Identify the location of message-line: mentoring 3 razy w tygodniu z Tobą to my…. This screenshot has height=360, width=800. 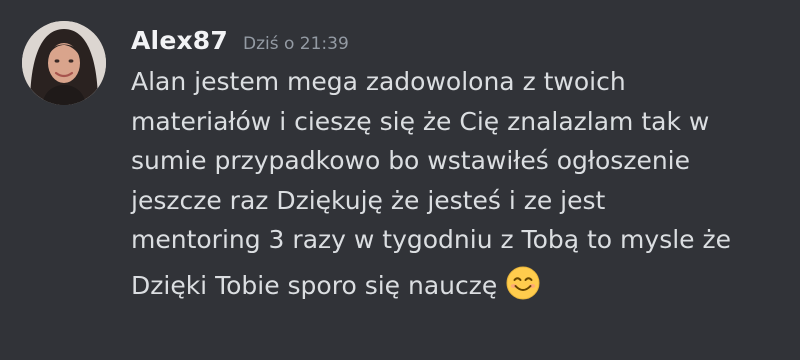
(431, 239).